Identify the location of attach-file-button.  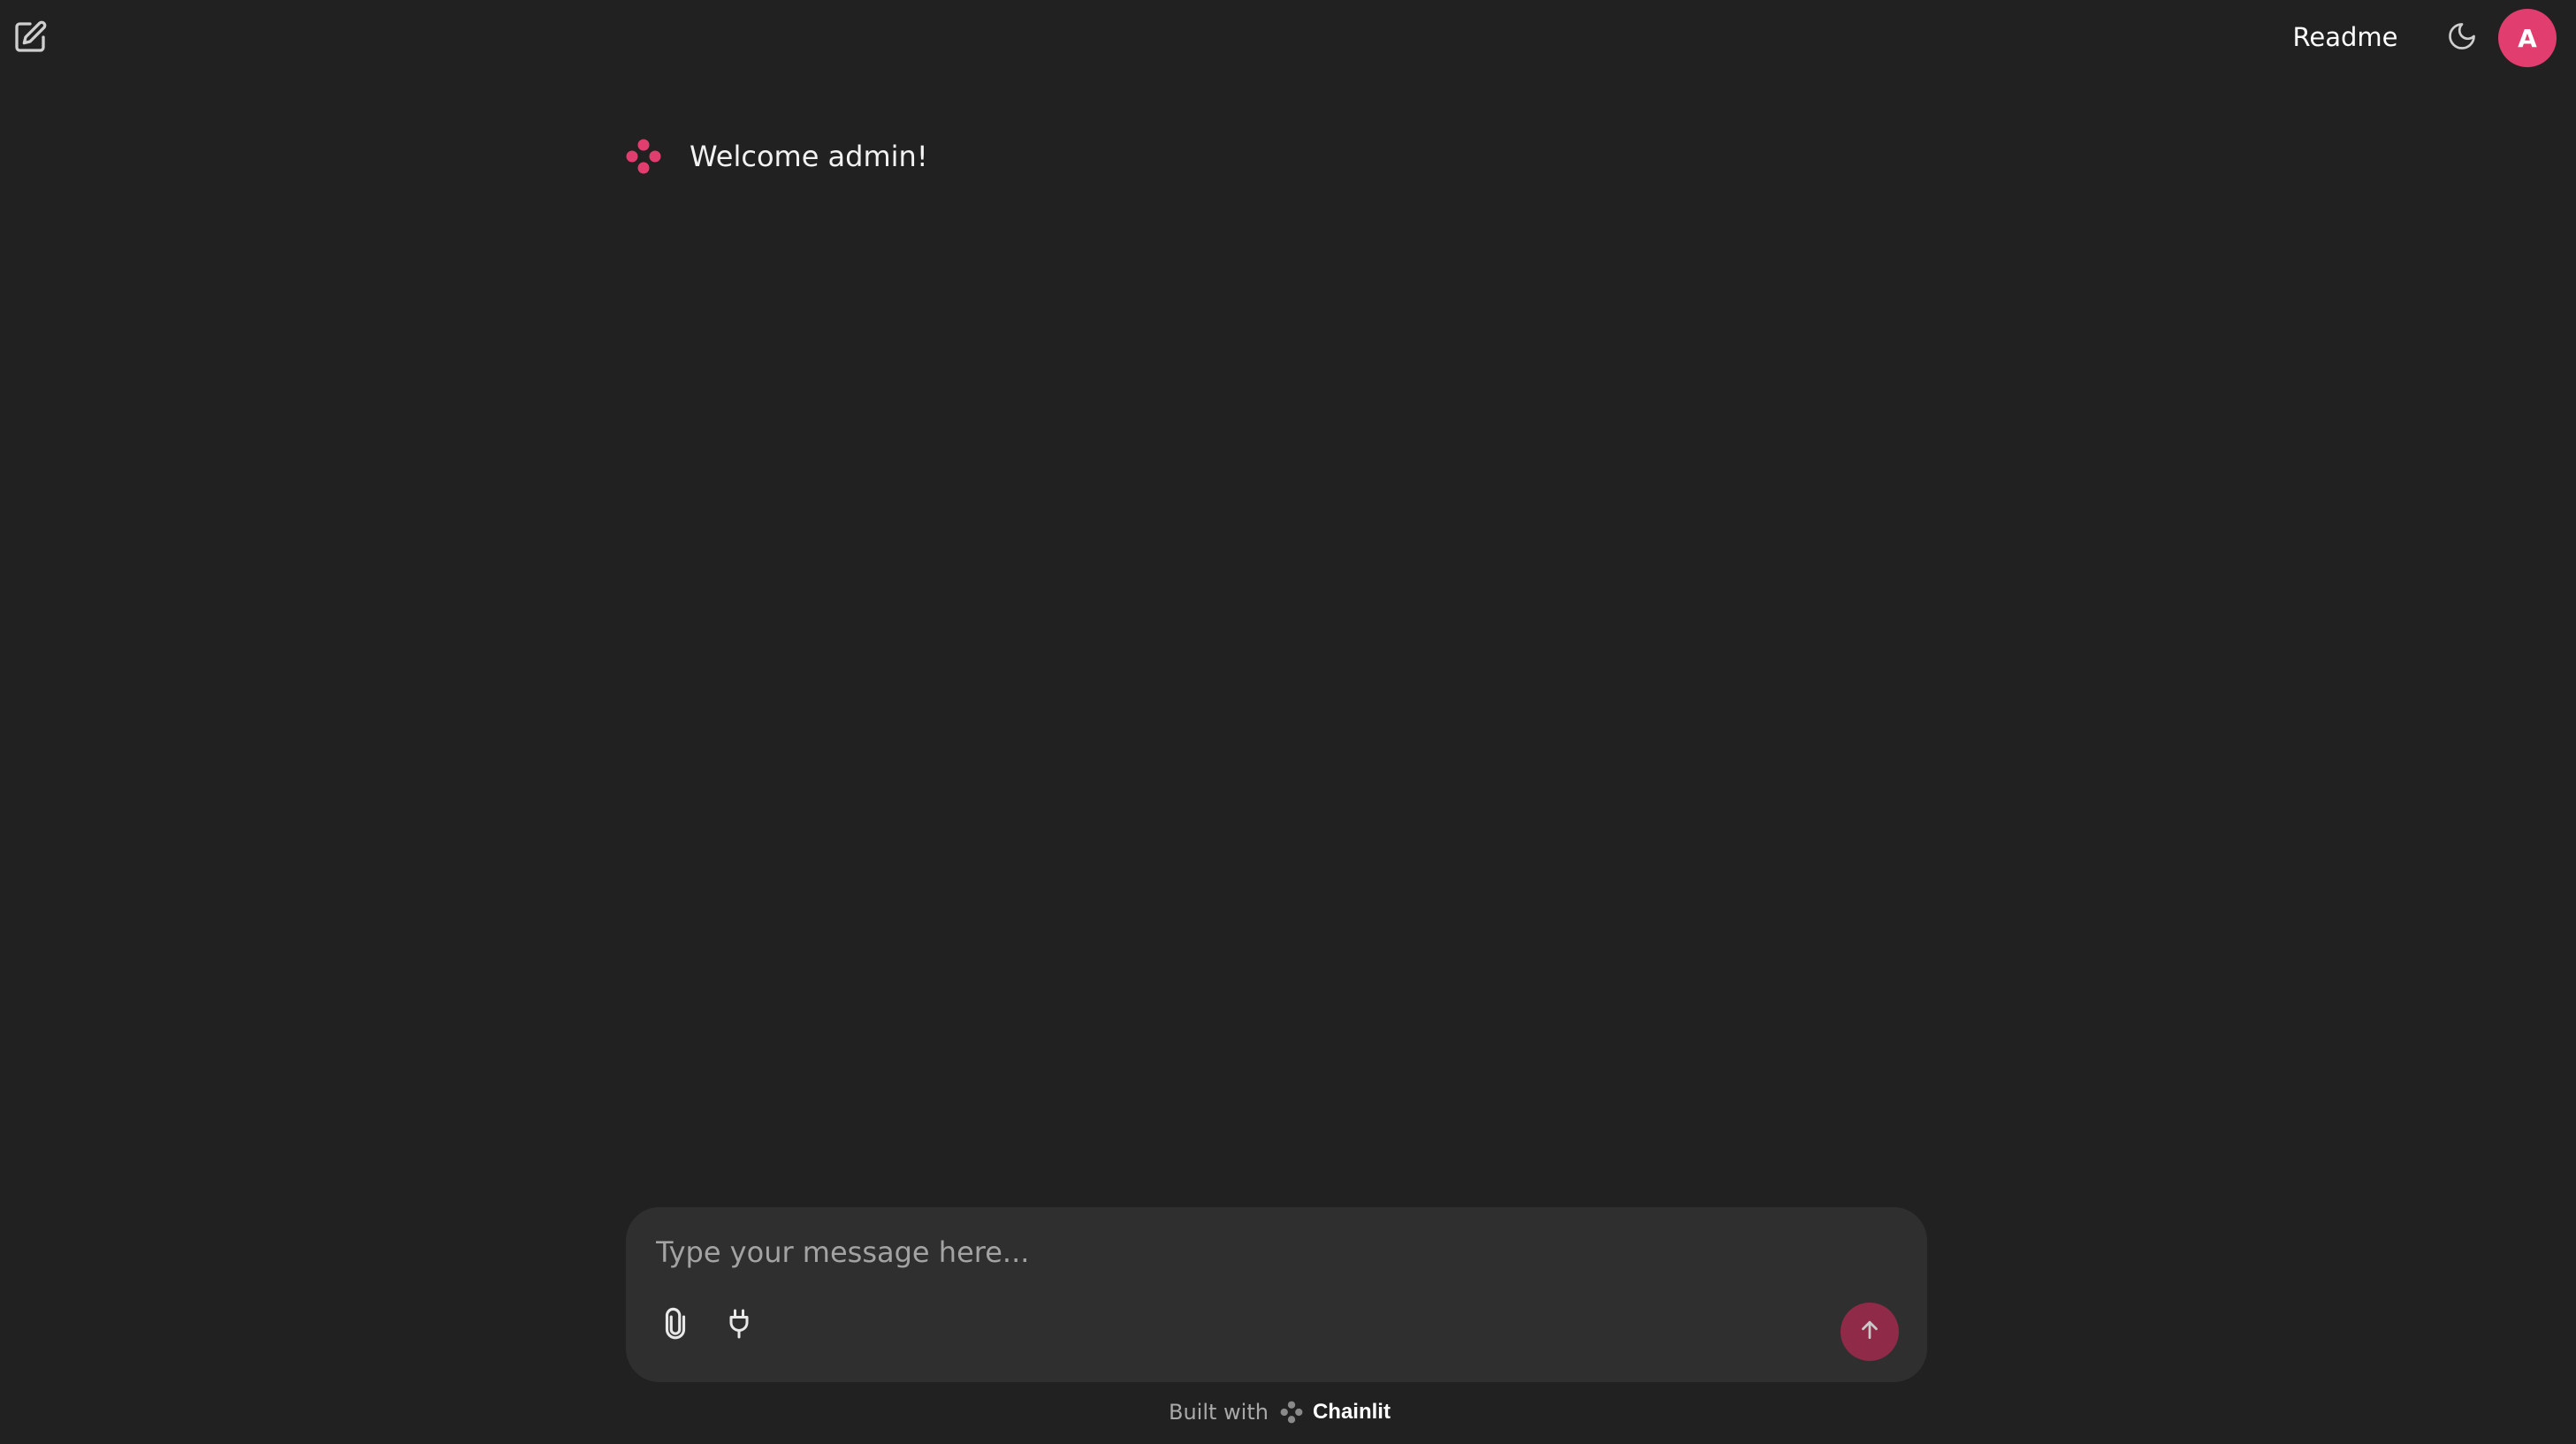
(675, 1325).